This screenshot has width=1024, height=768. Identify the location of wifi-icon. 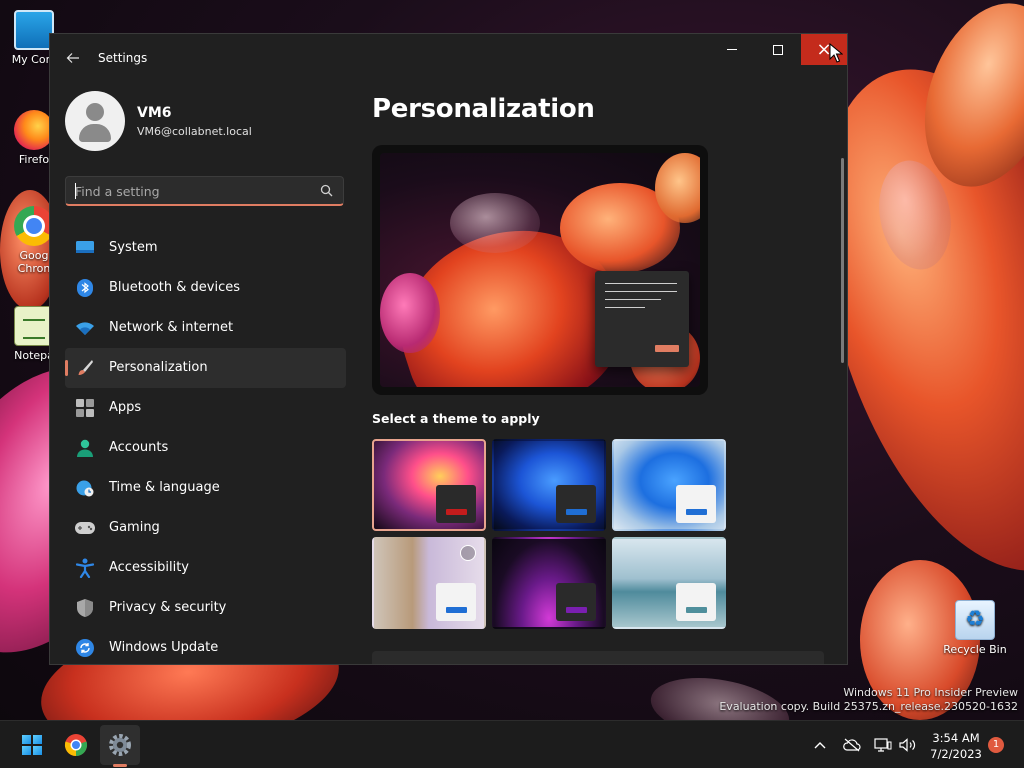
(85, 328).